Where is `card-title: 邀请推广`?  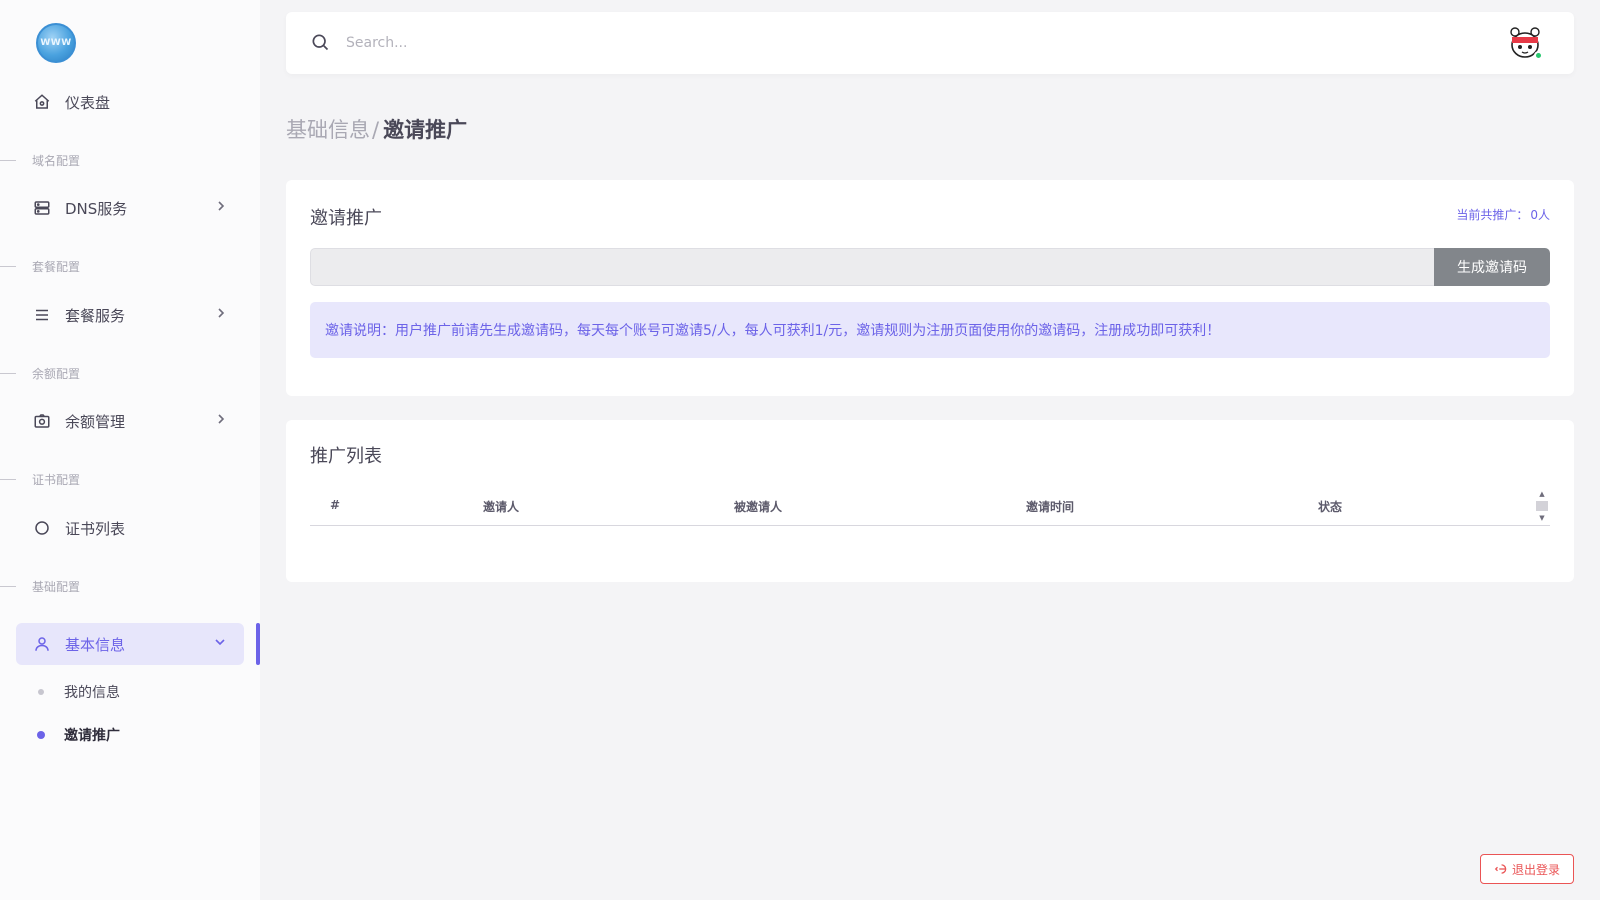 card-title: 邀请推广 is located at coordinates (346, 218).